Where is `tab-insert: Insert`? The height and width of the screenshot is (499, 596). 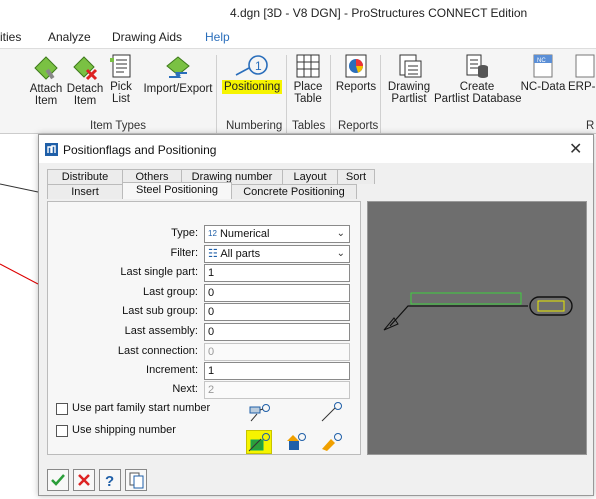 tab-insert: Insert is located at coordinates (85, 191).